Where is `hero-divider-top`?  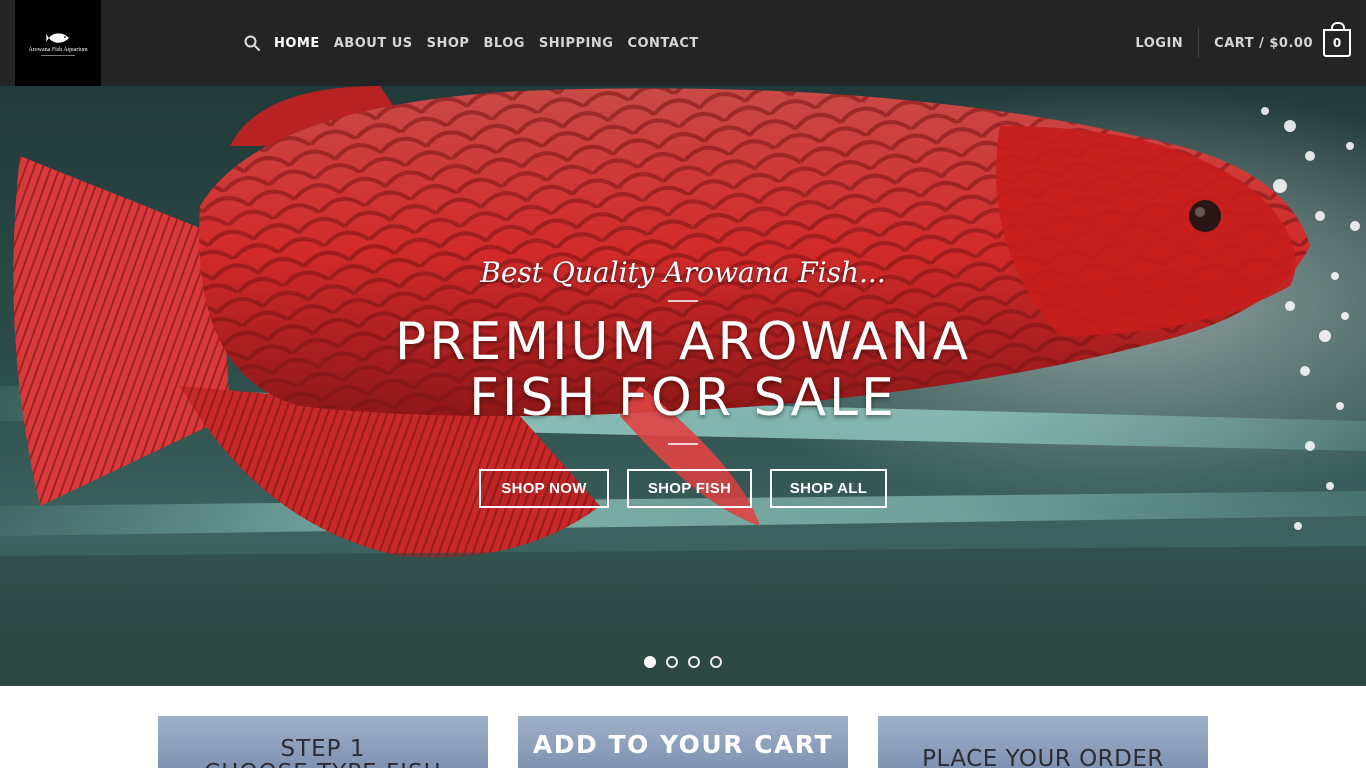
hero-divider-top is located at coordinates (683, 301).